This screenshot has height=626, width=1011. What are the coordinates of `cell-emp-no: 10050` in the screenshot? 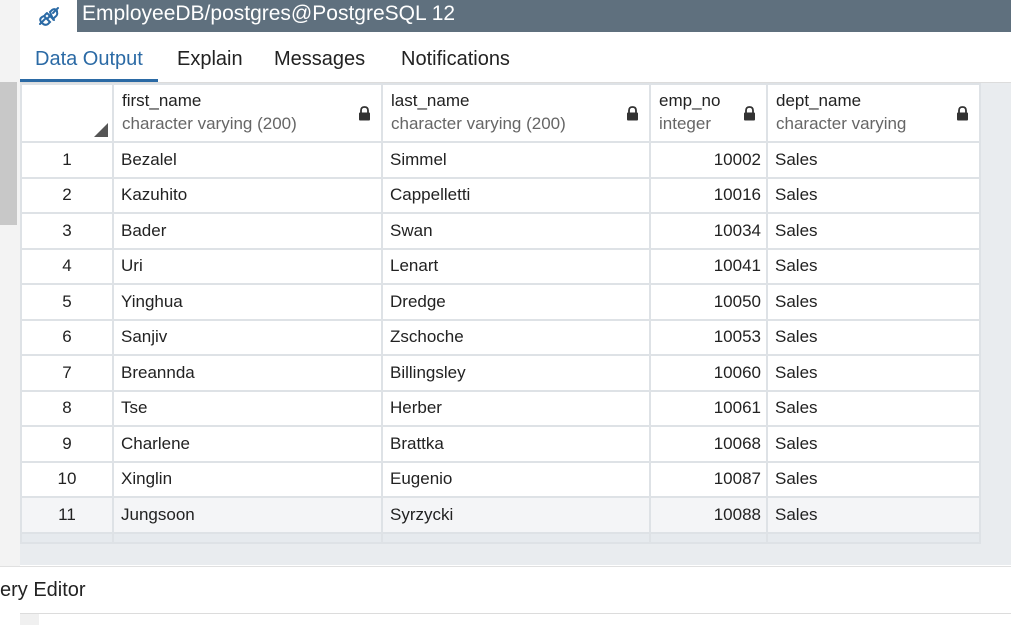 It's located at (708, 302).